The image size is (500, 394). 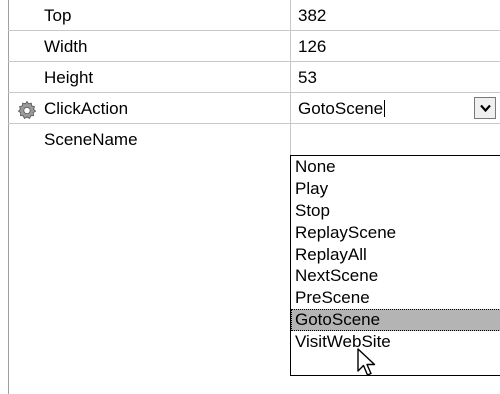 I want to click on dropdown-option: None, so click(x=395, y=167).